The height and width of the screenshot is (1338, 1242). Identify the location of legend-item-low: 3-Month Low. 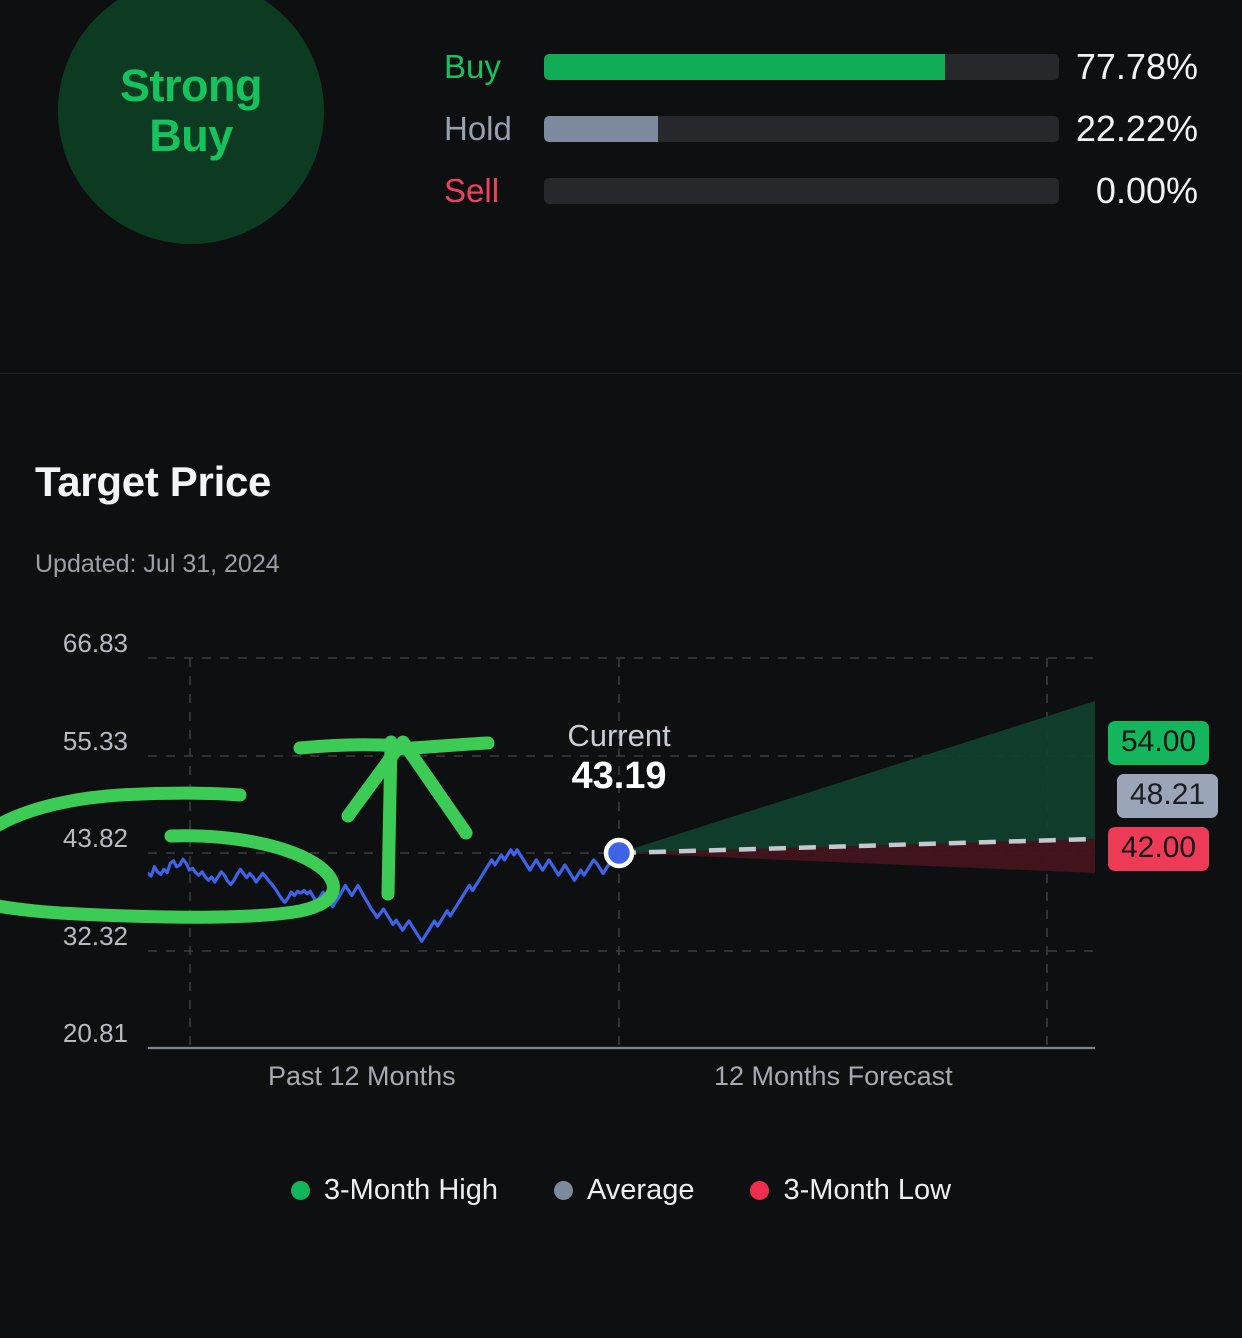
(850, 1190).